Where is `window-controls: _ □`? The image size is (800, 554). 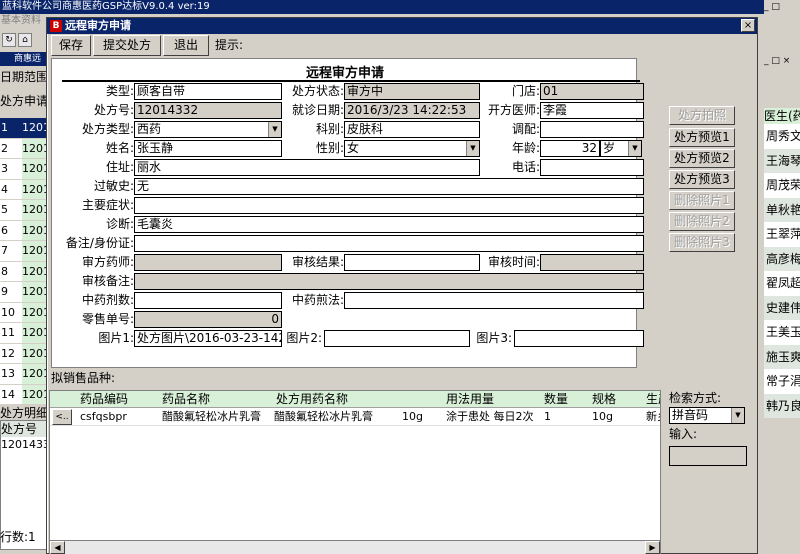
window-controls: _ □ is located at coordinates (782, 7).